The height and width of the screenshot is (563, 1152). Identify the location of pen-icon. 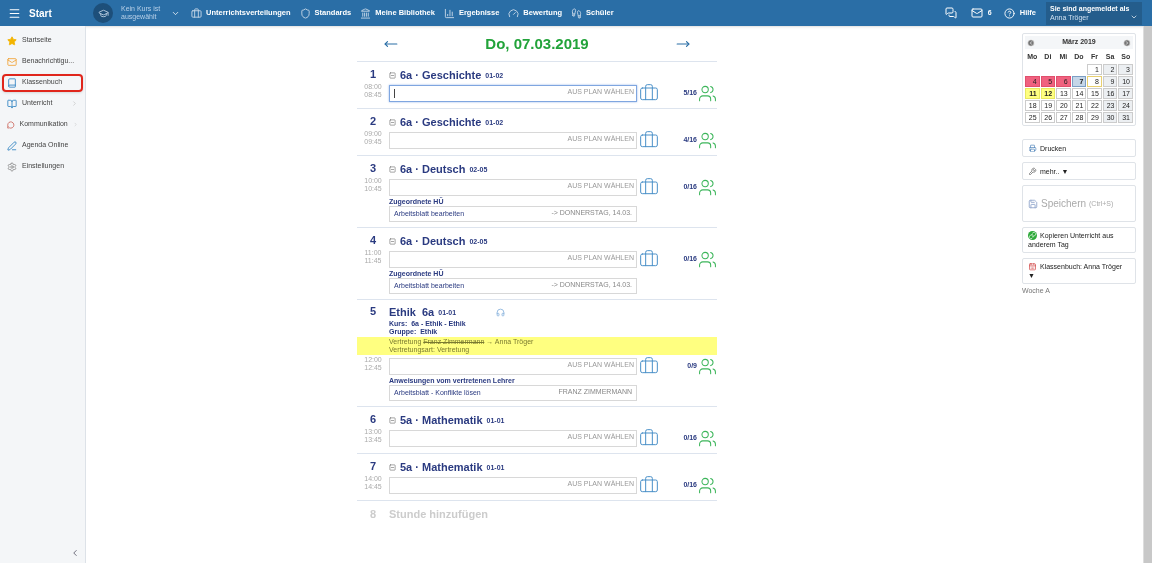
(12, 145).